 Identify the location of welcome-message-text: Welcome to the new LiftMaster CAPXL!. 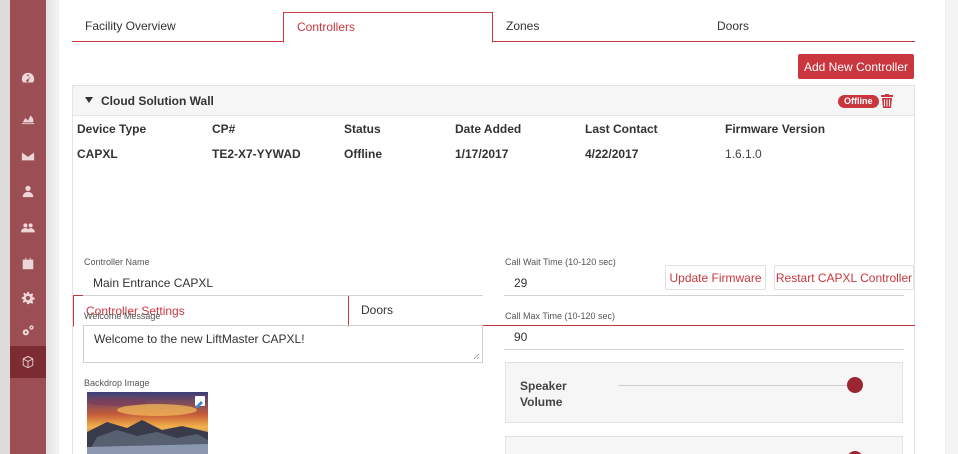
(199, 339).